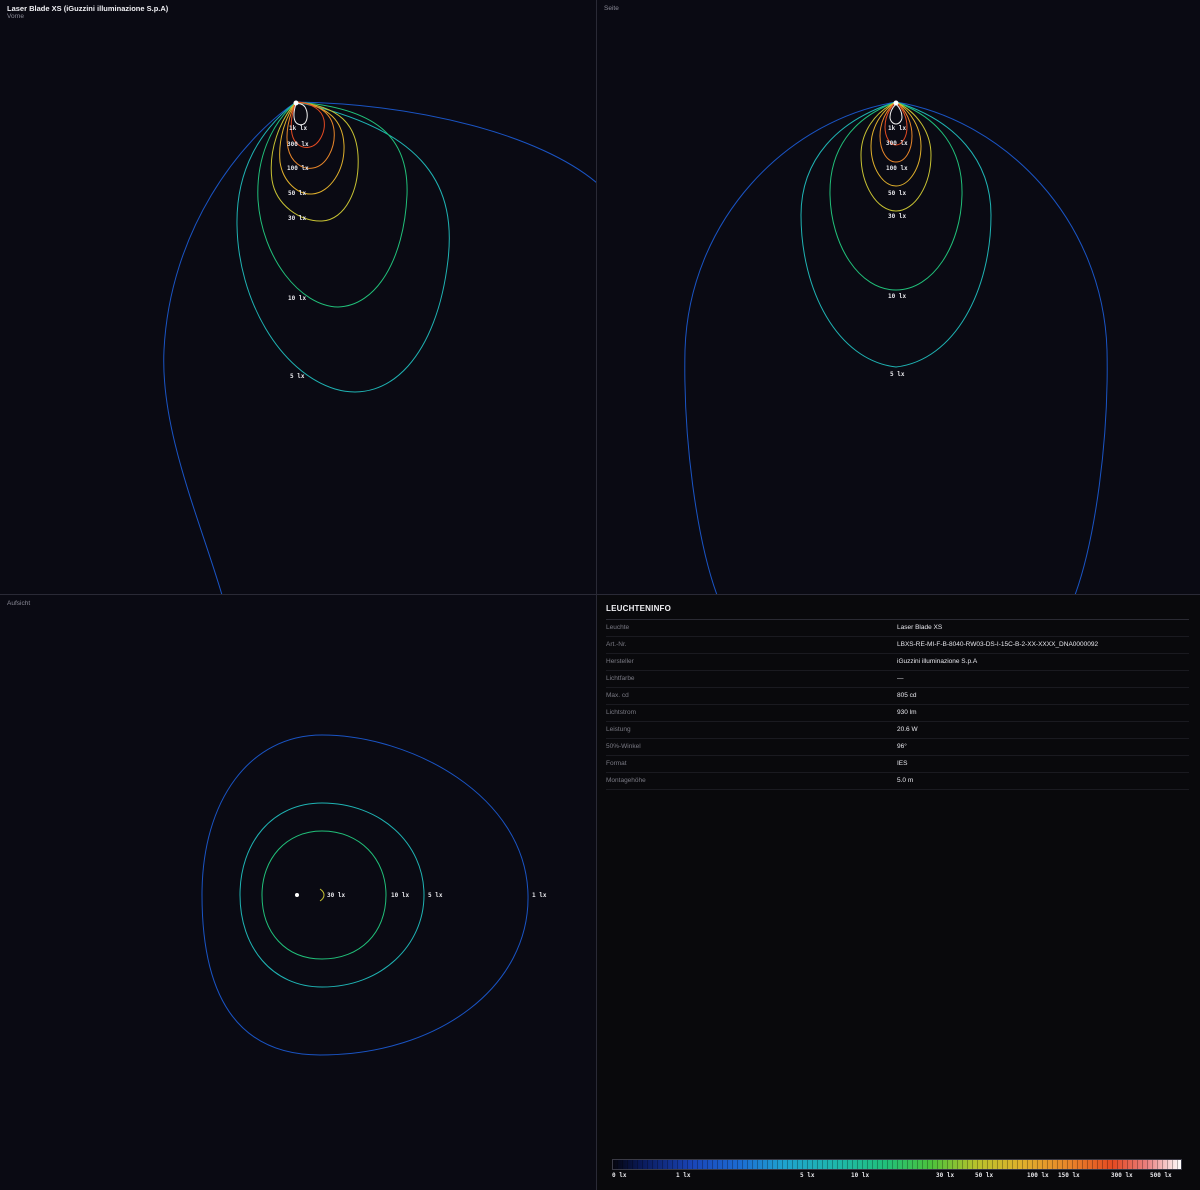 The height and width of the screenshot is (1190, 1200). Describe the element at coordinates (619, 1175) in the screenshot. I see `legend-tick-label: 0 lx` at that location.